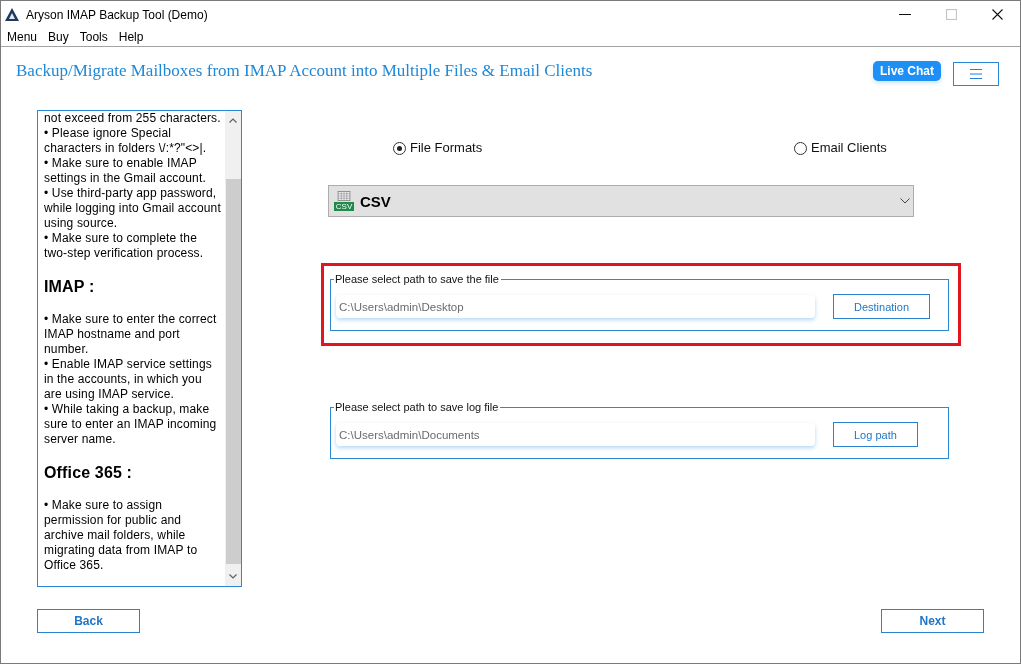 The height and width of the screenshot is (664, 1021). I want to click on app-logo-icon, so click(12, 14).